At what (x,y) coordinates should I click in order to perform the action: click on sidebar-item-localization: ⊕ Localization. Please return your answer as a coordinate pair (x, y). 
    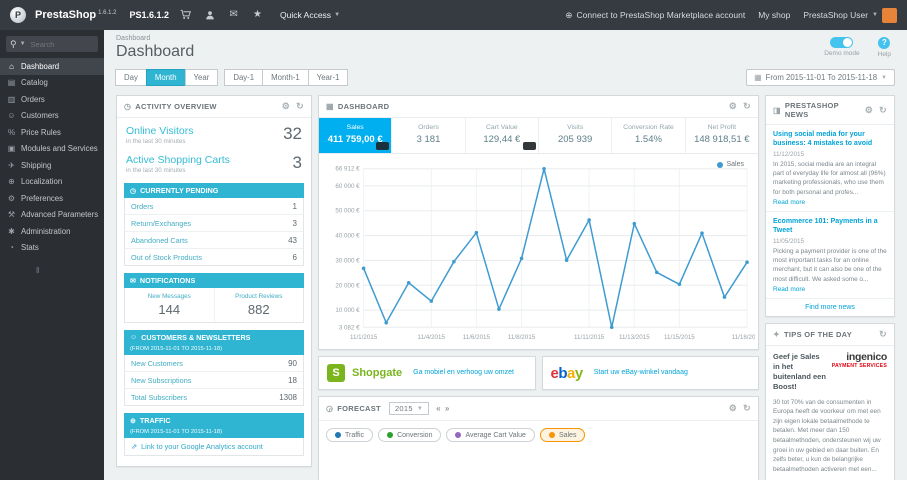
    Looking at the image, I should click on (52, 182).